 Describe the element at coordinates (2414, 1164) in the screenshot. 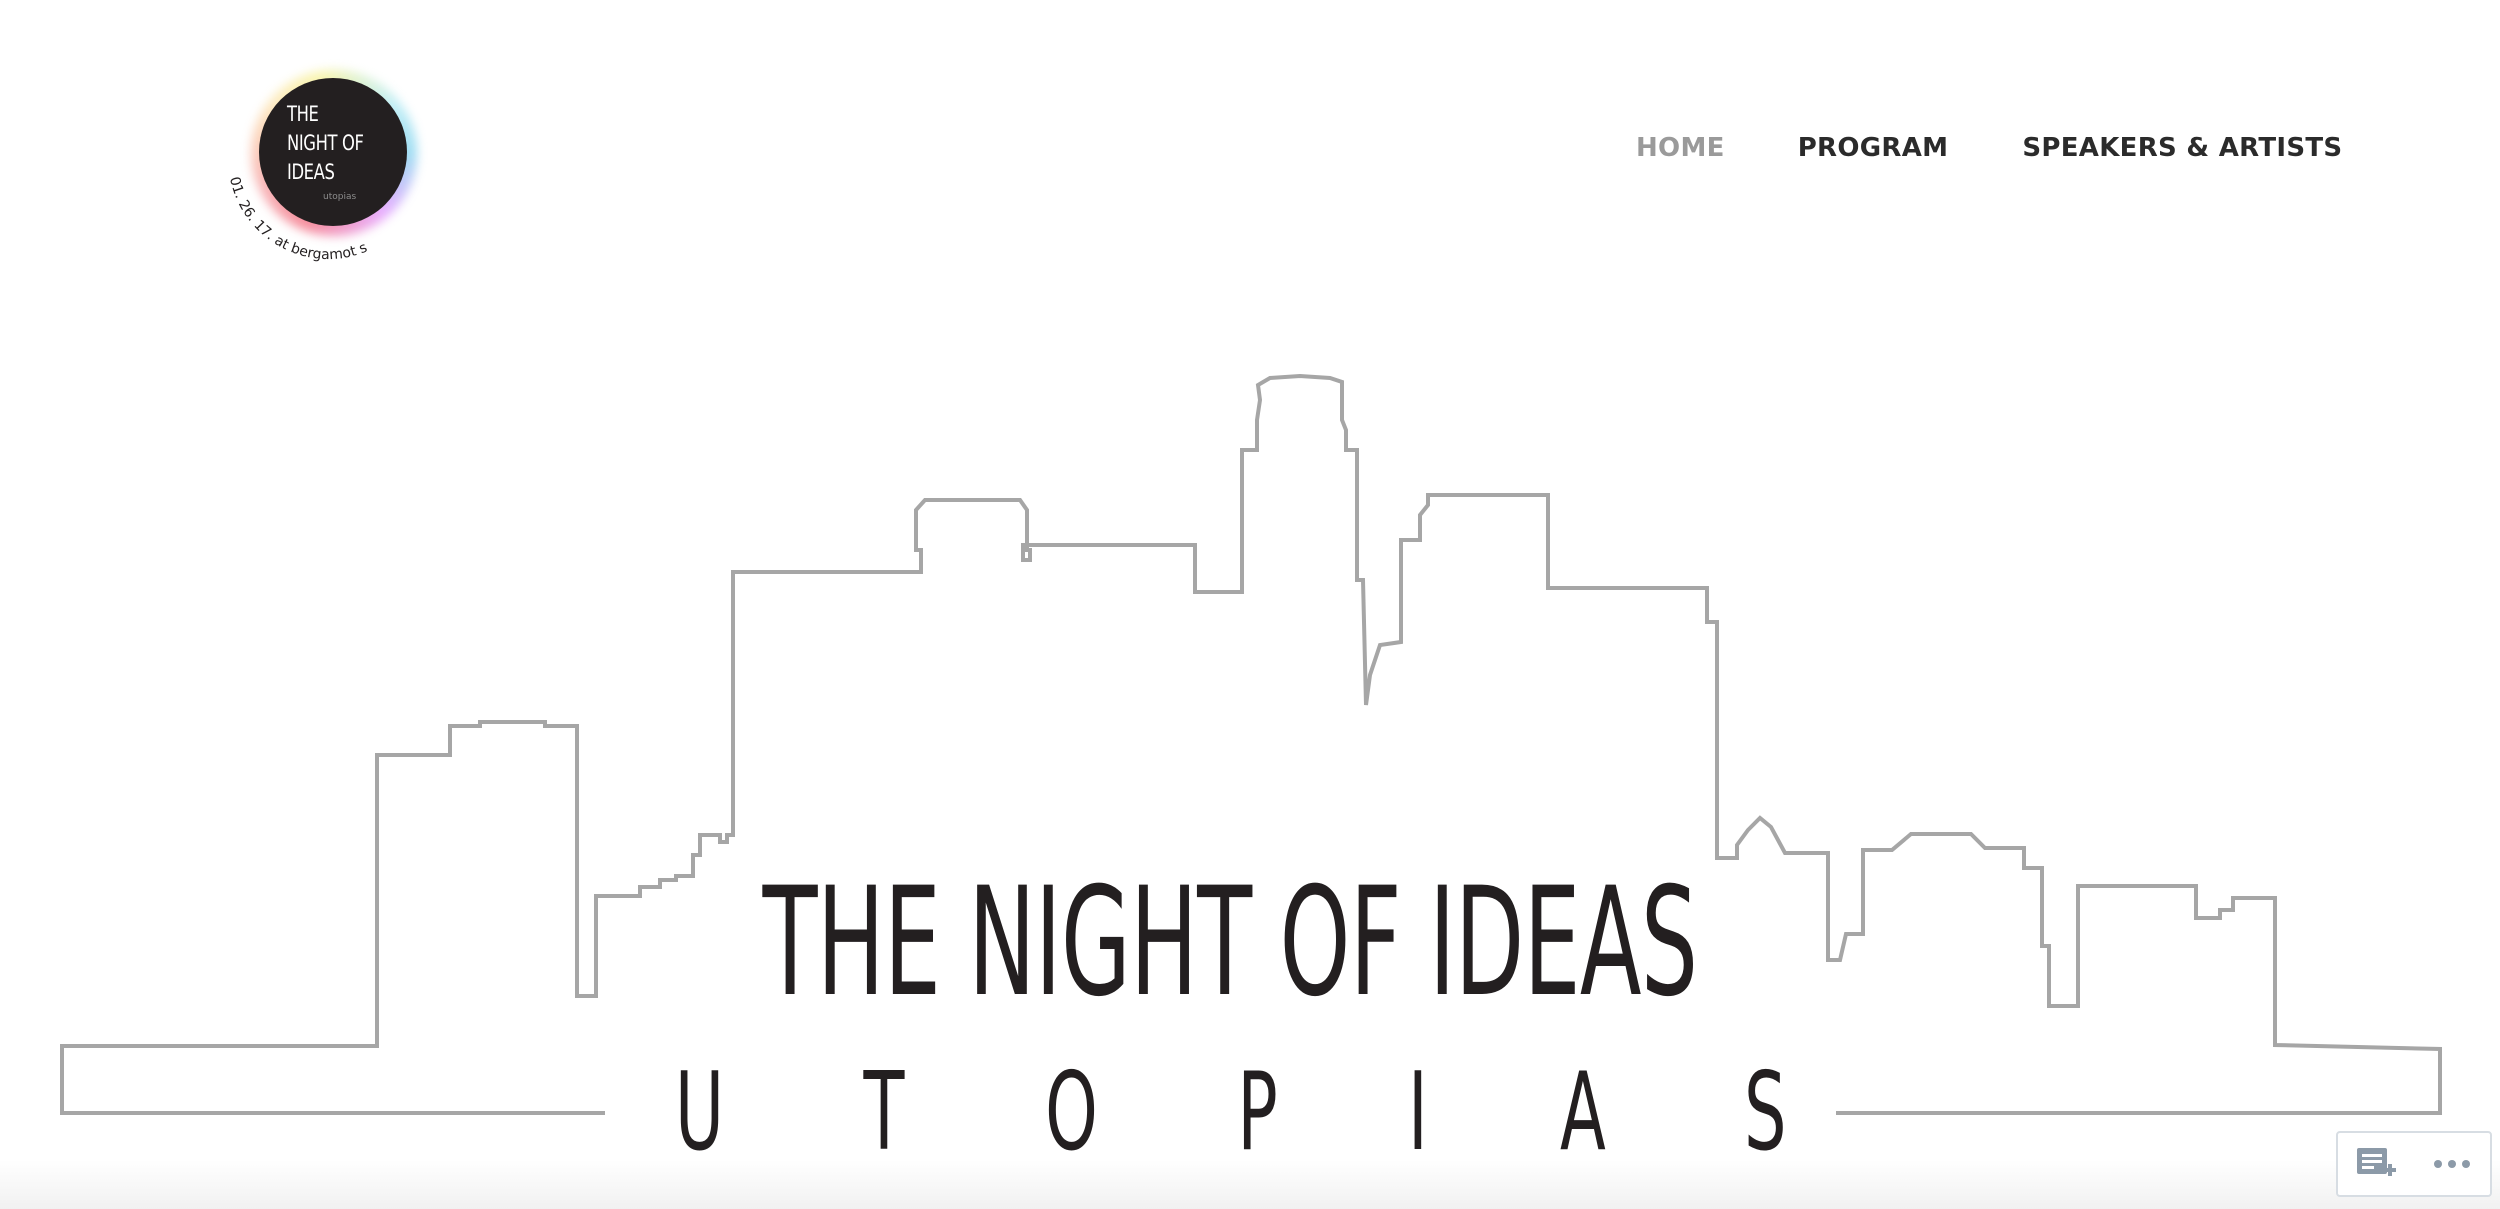

I see `floating-action-bar` at that location.